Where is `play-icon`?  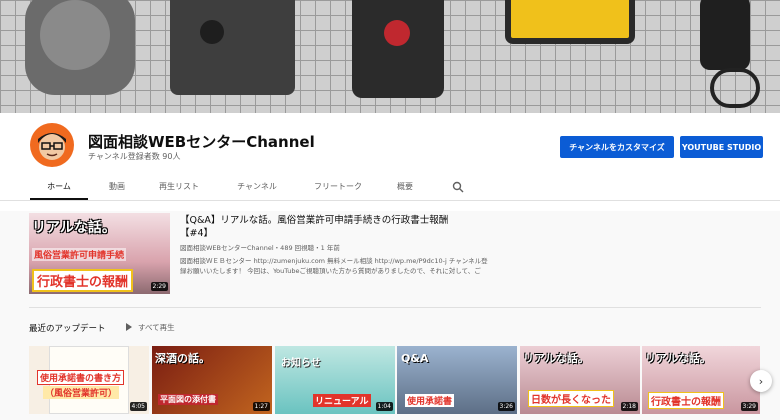
play-icon is located at coordinates (129, 327).